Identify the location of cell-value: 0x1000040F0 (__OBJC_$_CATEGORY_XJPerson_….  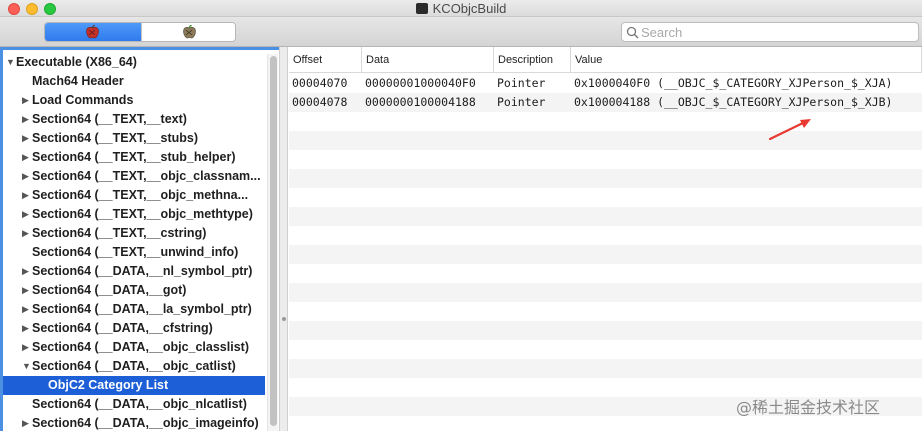
(733, 83).